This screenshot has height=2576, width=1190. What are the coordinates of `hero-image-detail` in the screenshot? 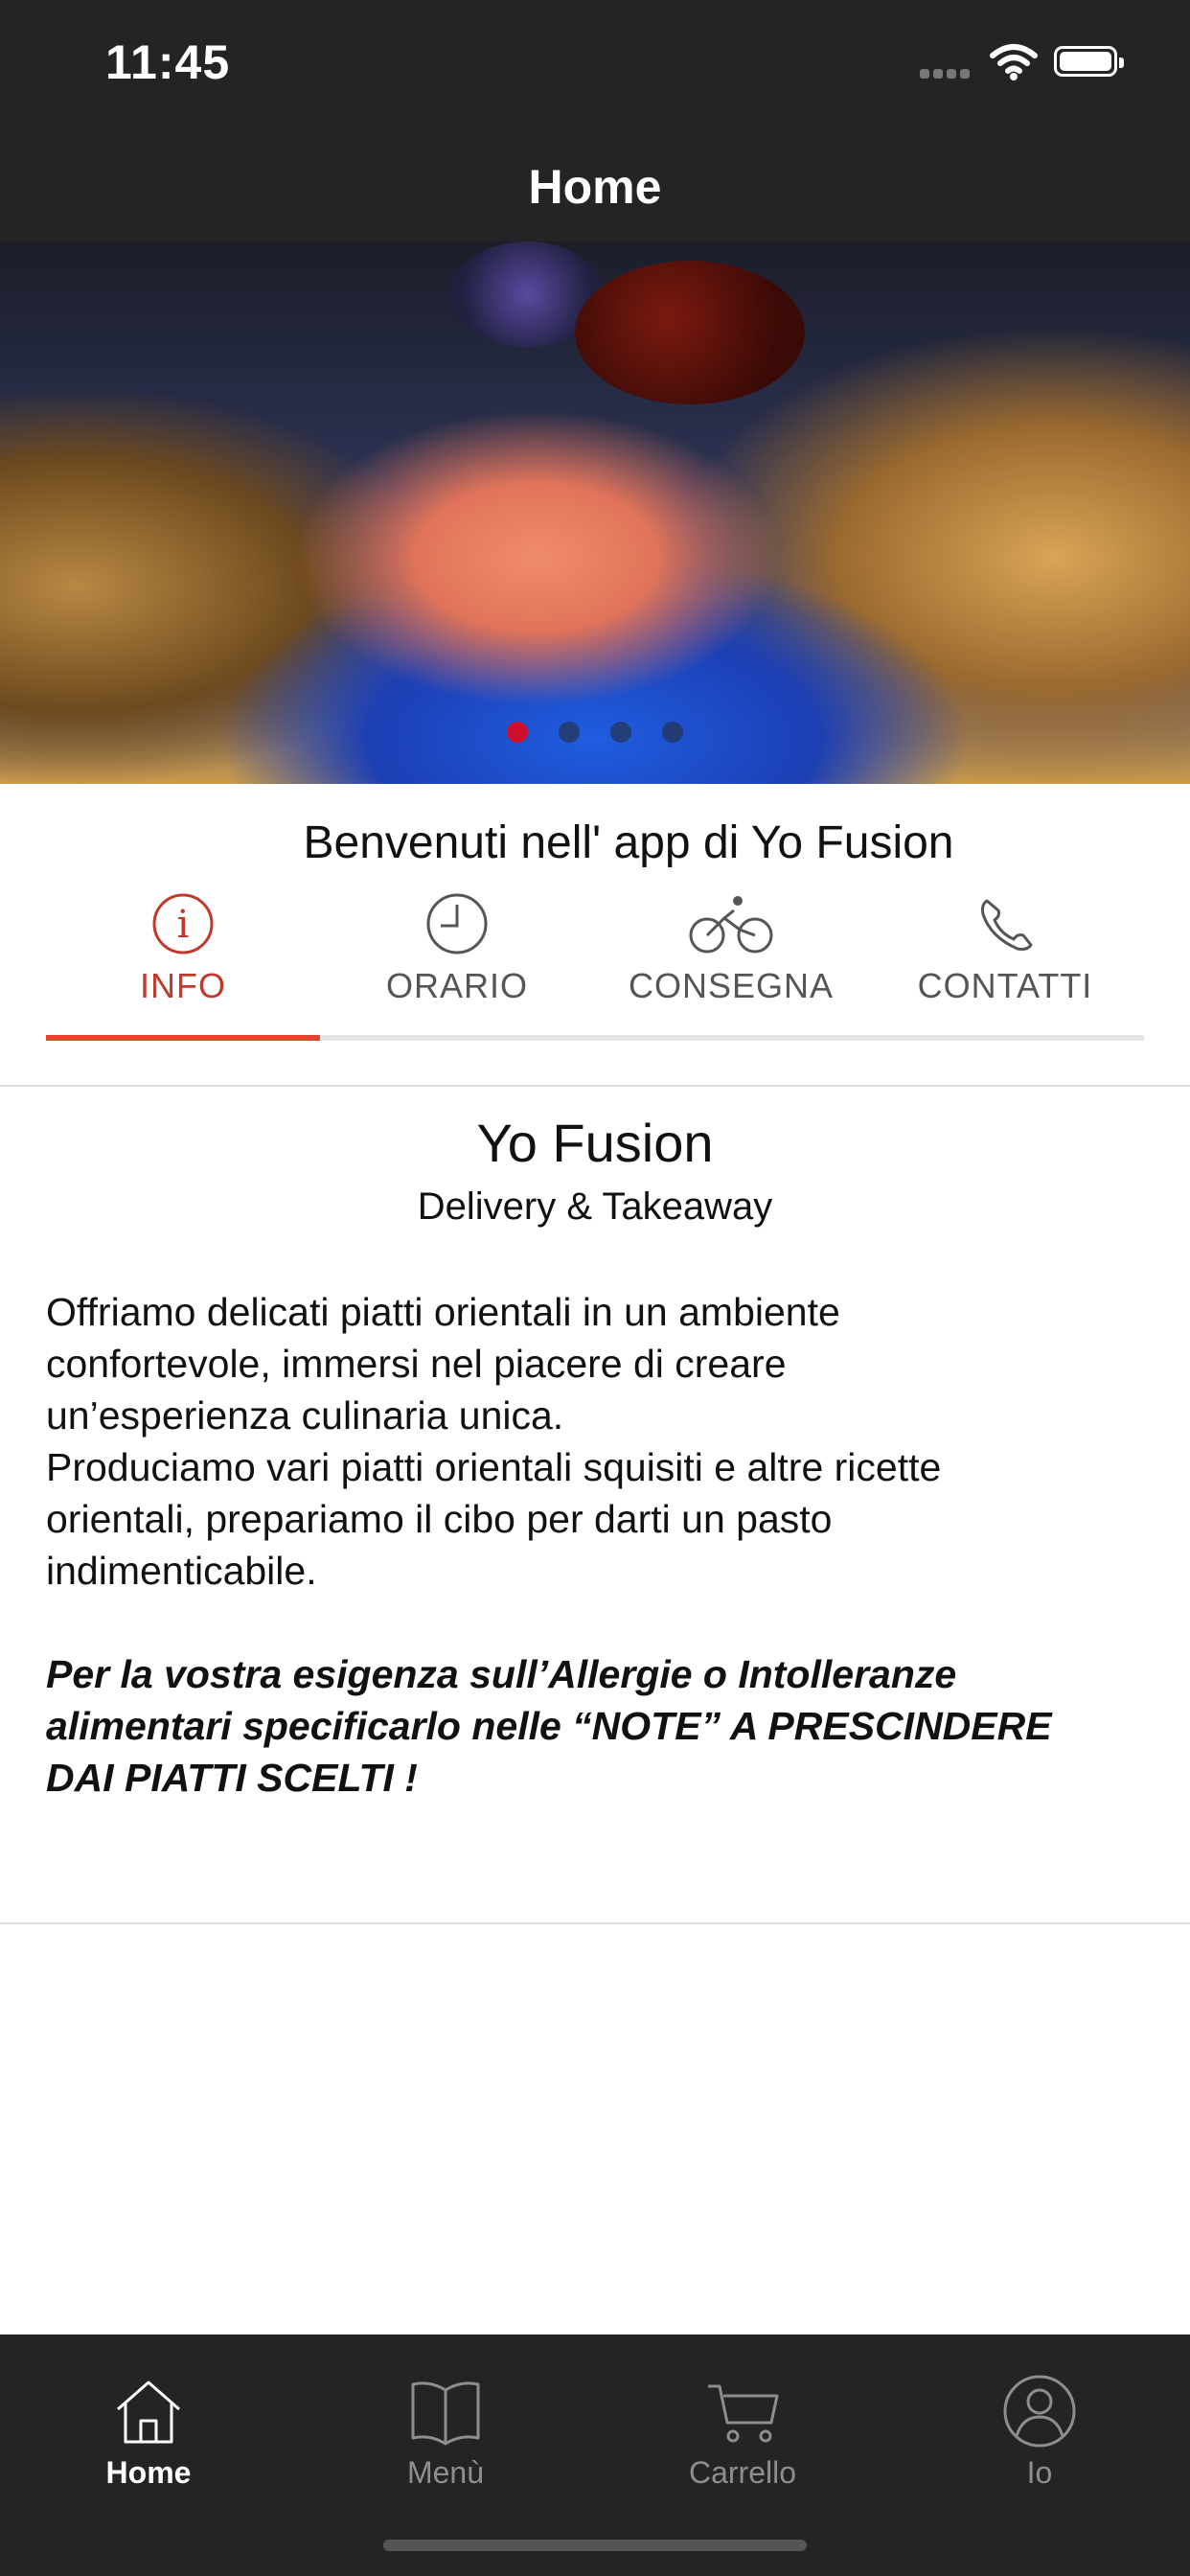 It's located at (690, 332).